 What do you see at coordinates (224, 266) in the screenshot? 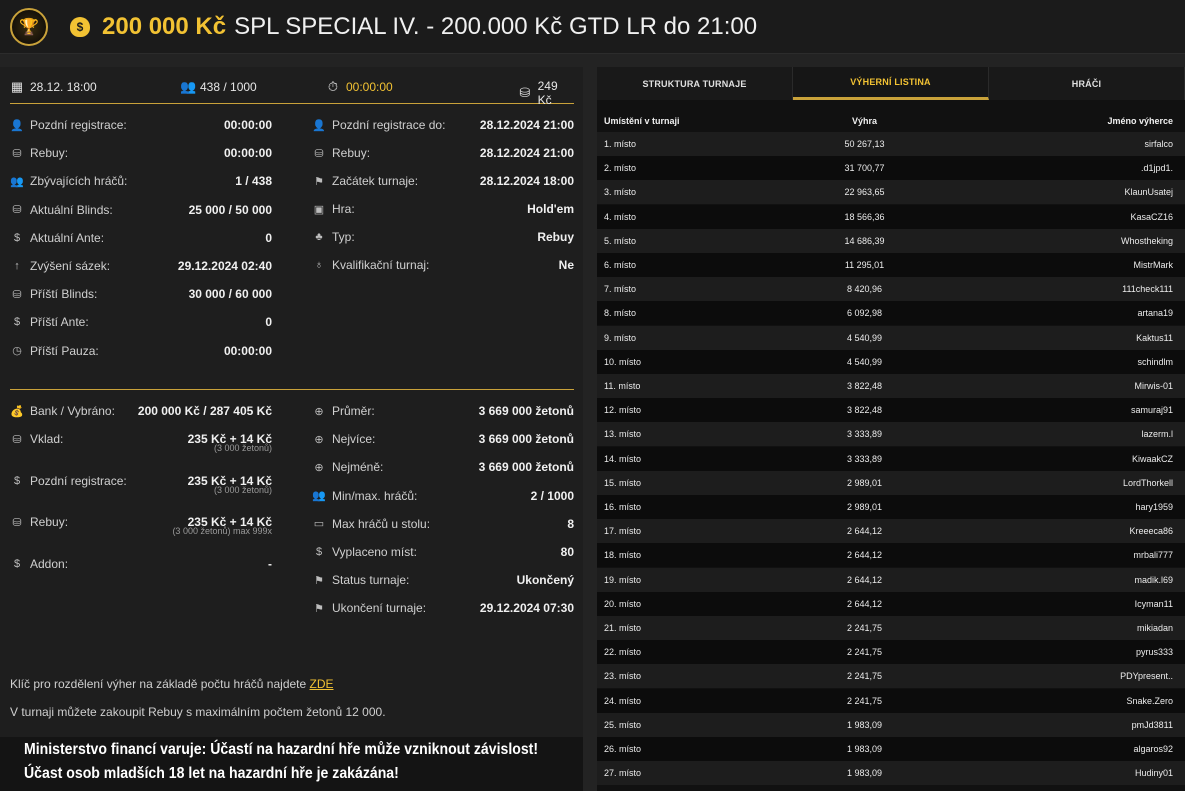
I see `info-value: 29.12.2024 02:40` at bounding box center [224, 266].